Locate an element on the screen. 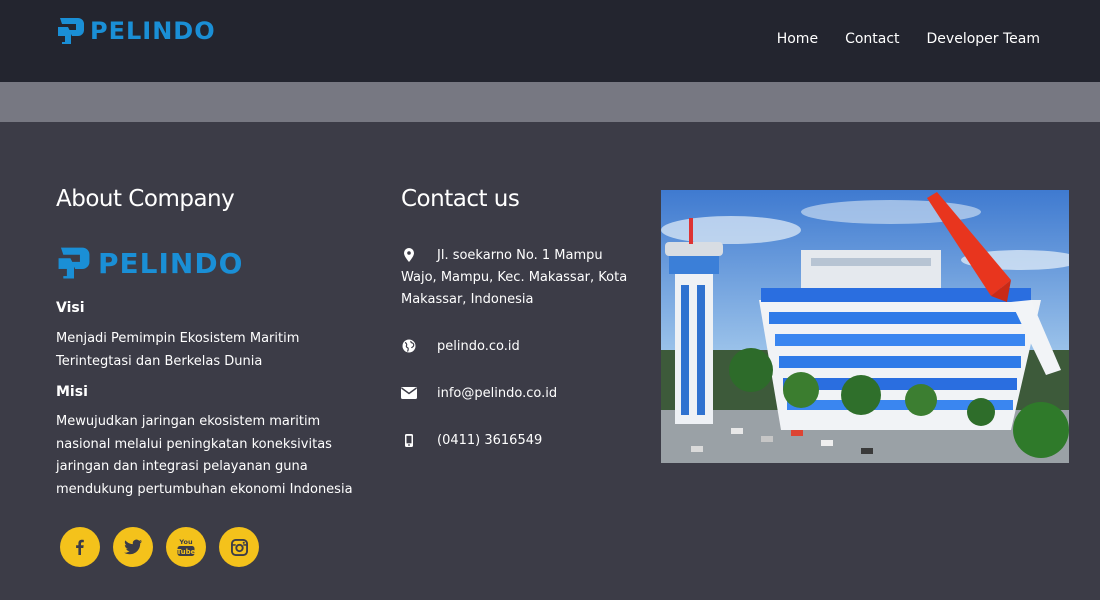  contact-website: pelindo.co.id is located at coordinates (460, 347).